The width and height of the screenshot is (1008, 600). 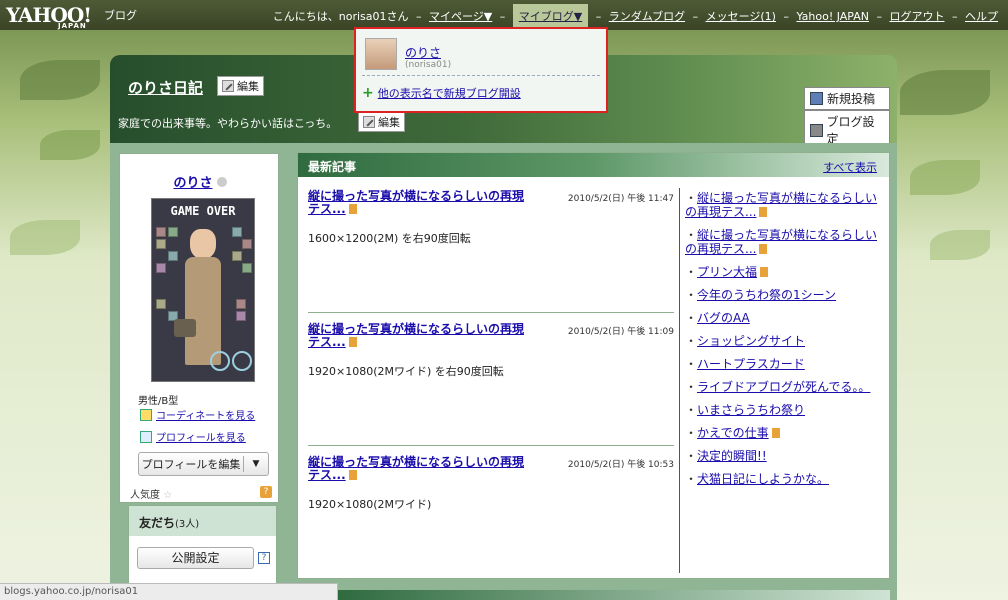 What do you see at coordinates (481, 75) in the screenshot?
I see `dropdown-divider` at bounding box center [481, 75].